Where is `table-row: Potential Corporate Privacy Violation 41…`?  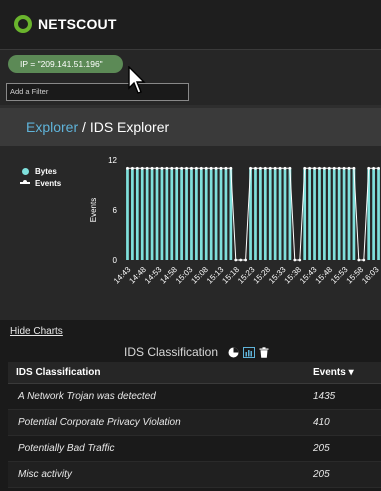
table-row: Potential Corporate Privacy Violation 41… is located at coordinates (194, 423).